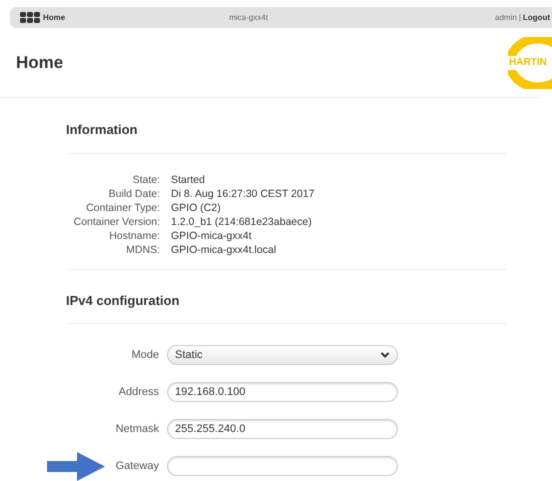 The image size is (552, 481). I want to click on input-field, so click(282, 466).